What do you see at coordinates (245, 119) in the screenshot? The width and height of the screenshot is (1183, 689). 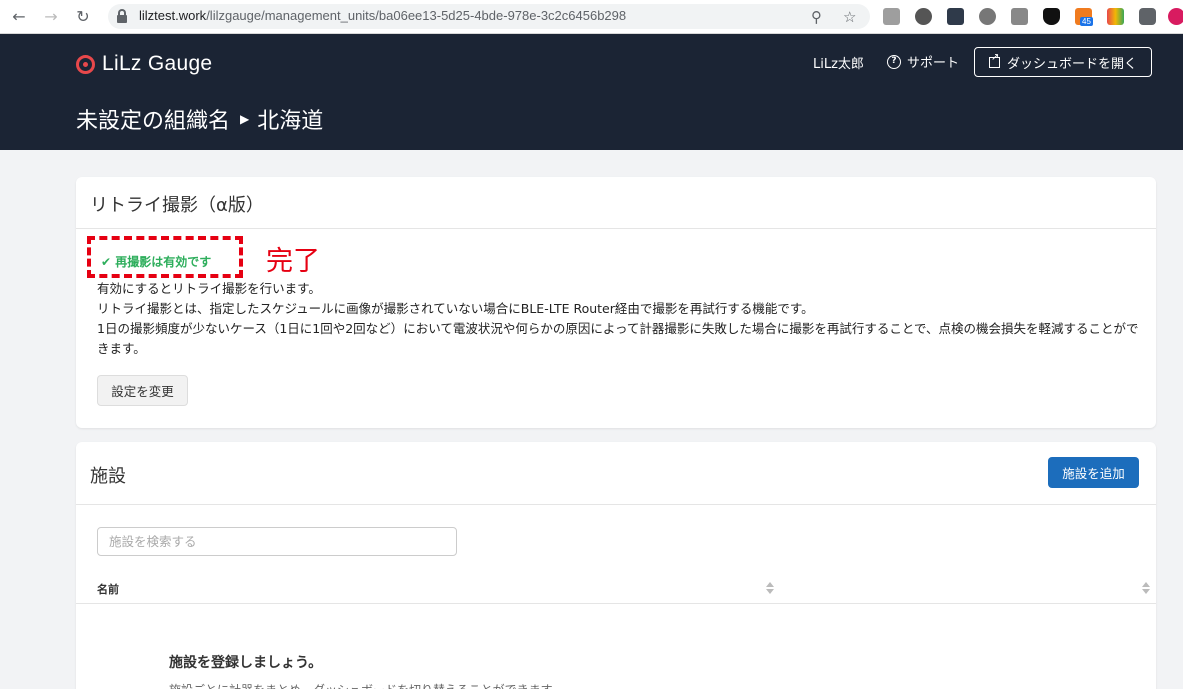 I see `caret-right-icon: ▶` at bounding box center [245, 119].